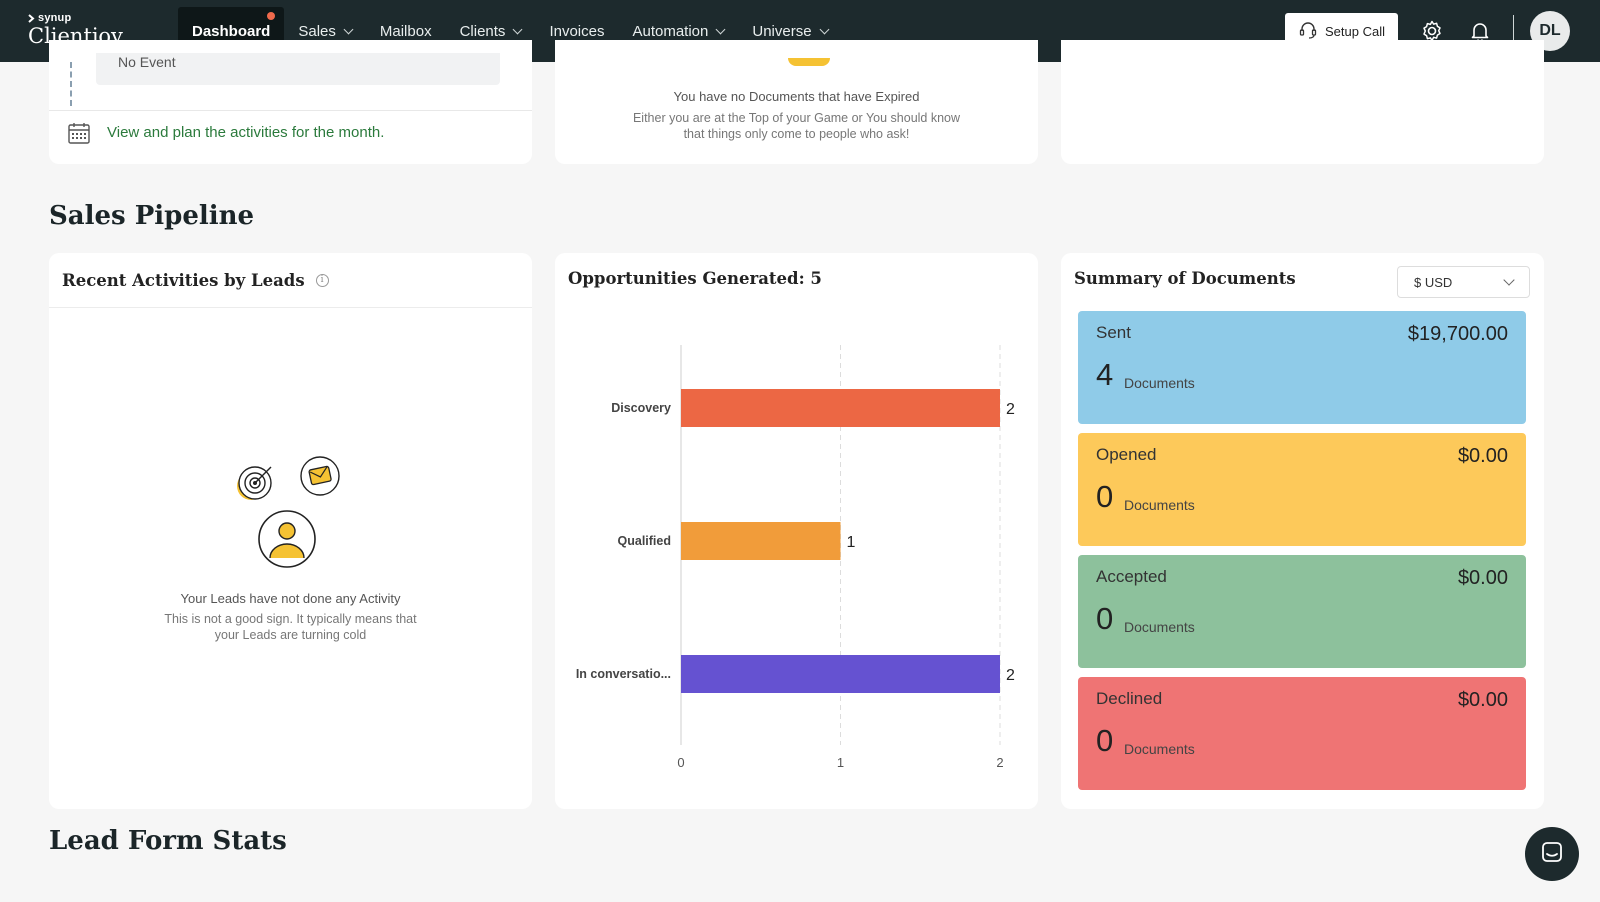  I want to click on synup-label: synup, so click(55, 18).